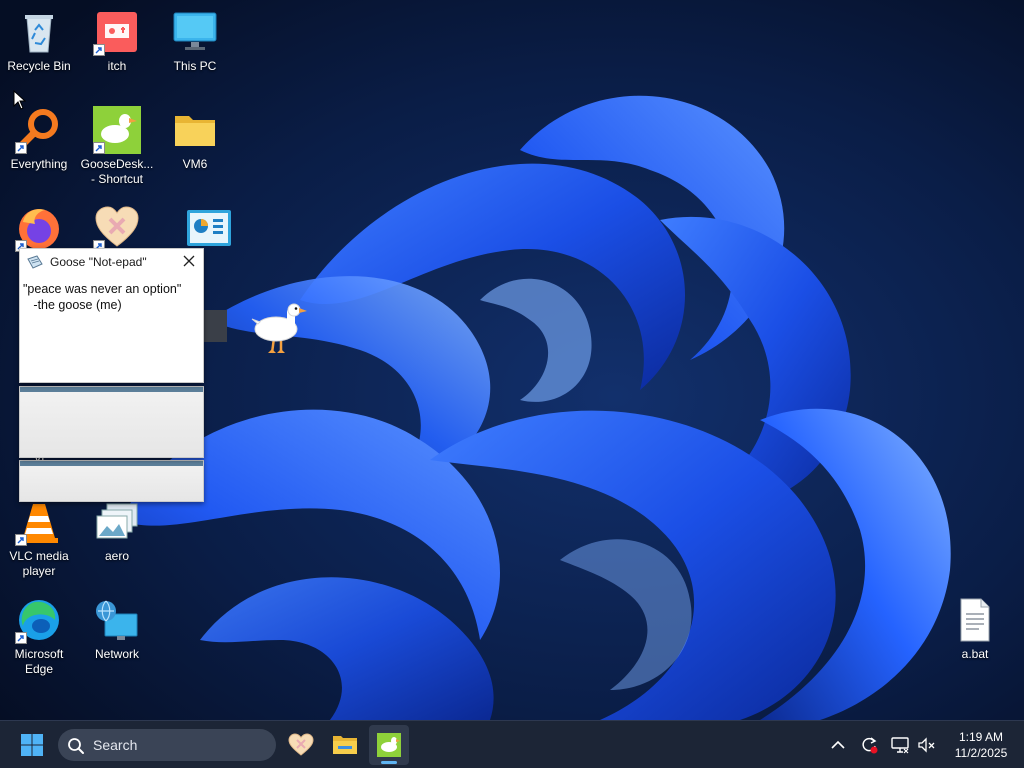 This screenshot has height=768, width=1024. I want to click on volume-tray-button, so click(926, 745).